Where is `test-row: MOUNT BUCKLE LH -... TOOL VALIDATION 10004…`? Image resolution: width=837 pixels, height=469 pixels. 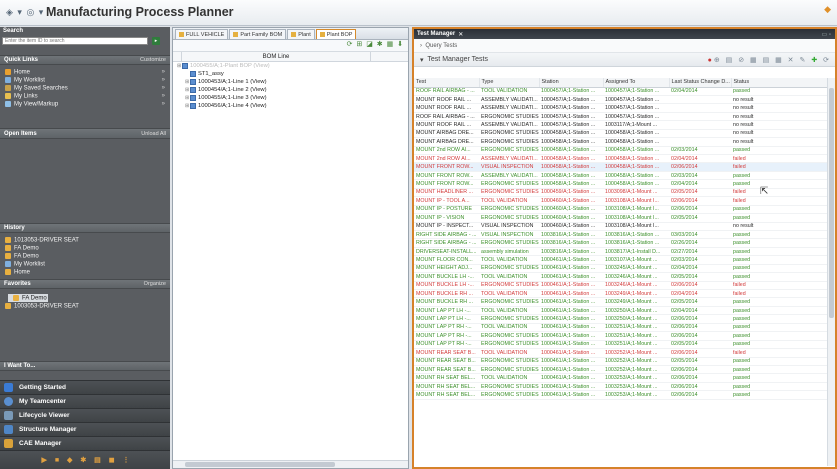 test-row: MOUNT BUCKLE LH -... TOOL VALIDATION 10004… is located at coordinates (620, 277).